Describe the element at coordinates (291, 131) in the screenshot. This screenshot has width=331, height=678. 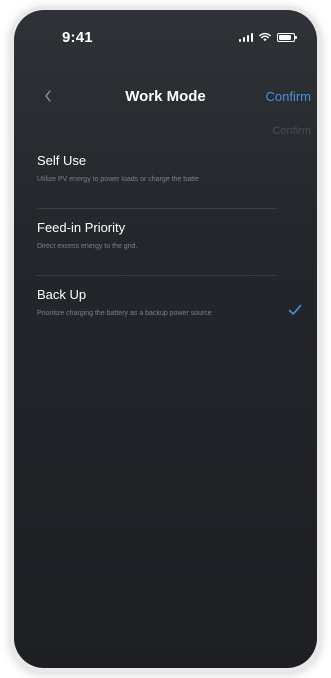
I see `confirm-ghost-label: Confirm` at that location.